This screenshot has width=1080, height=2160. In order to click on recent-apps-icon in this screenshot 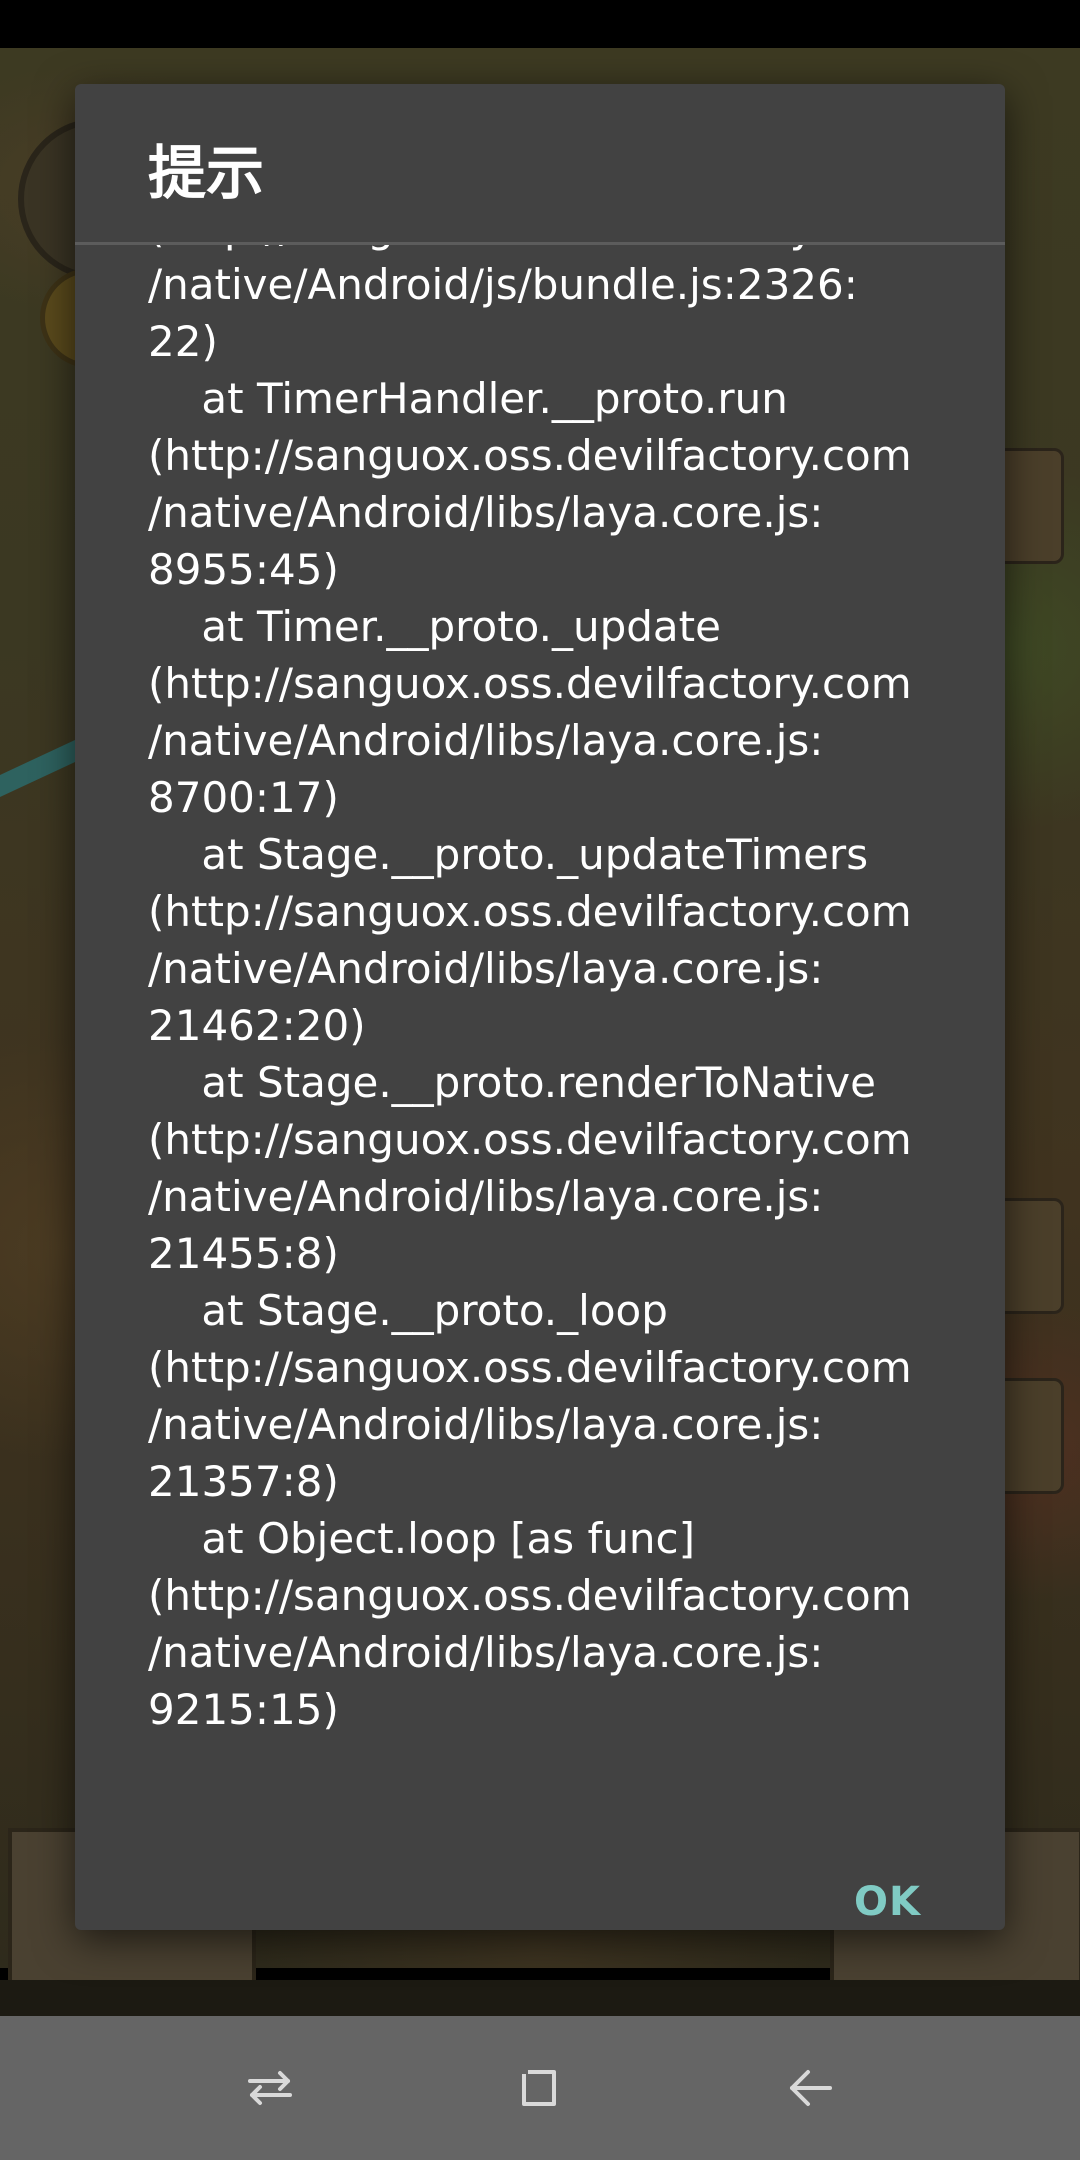, I will do `click(270, 2088)`.